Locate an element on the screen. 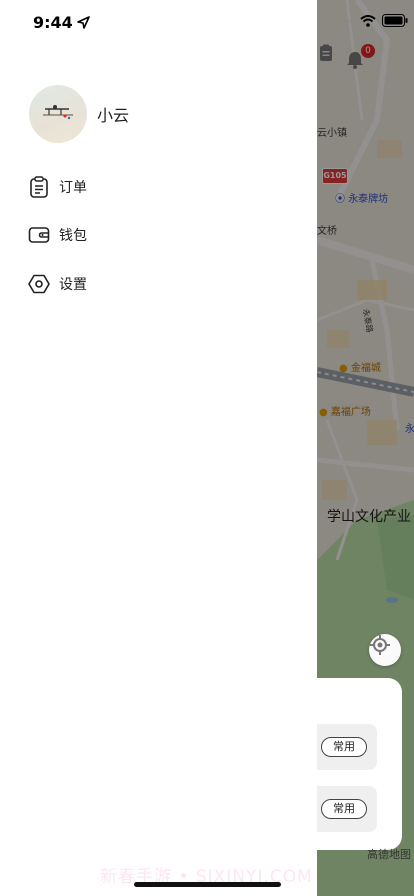 This screenshot has width=414, height=896. menu-item-label: 钱包 is located at coordinates (73, 236).